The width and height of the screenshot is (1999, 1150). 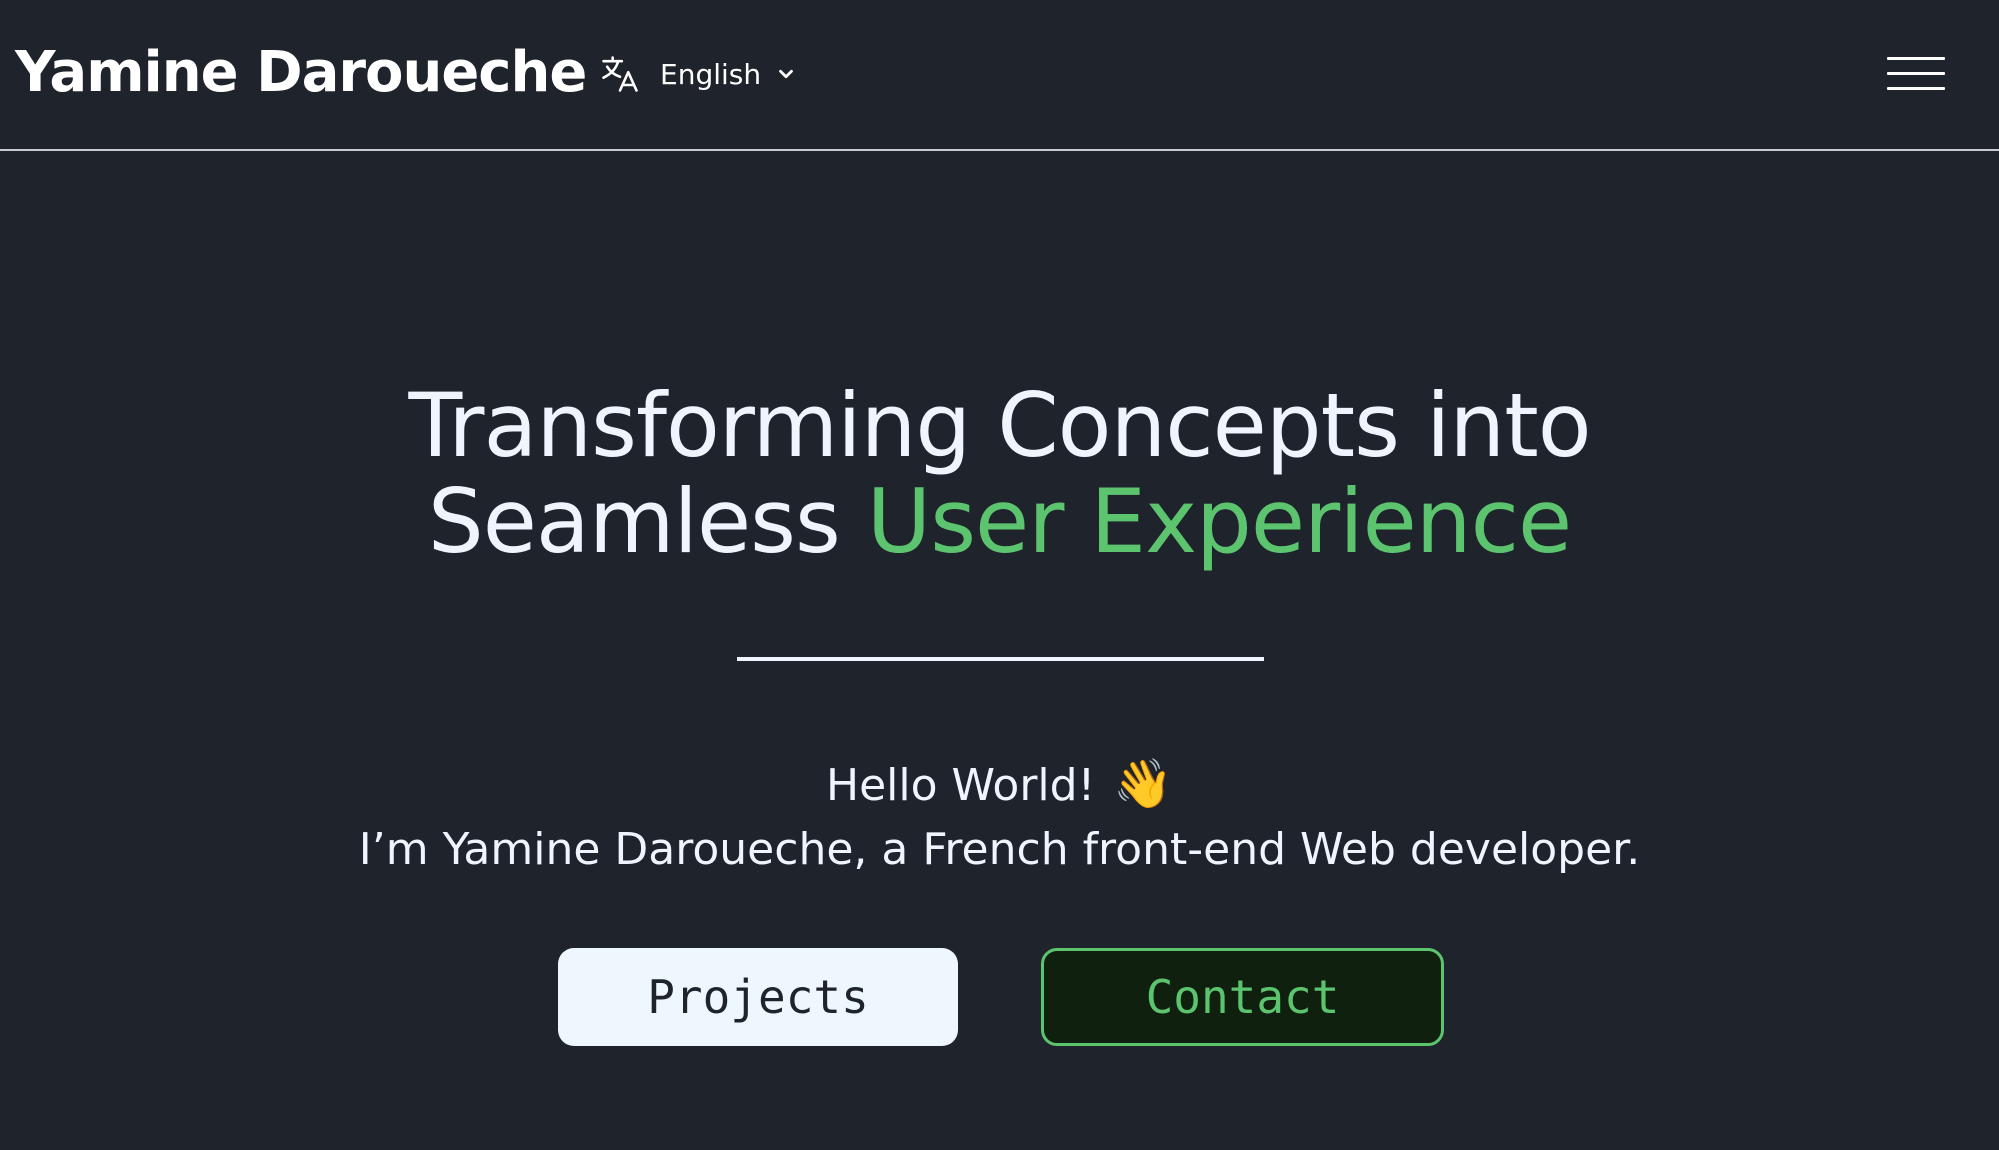 I want to click on contact-button: Contact, so click(x=1242, y=997).